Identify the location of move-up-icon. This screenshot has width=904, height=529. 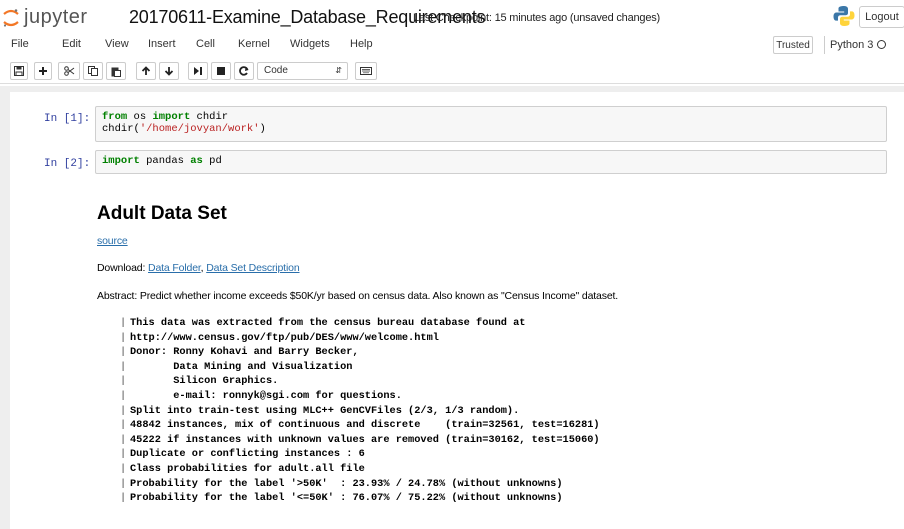
(146, 71).